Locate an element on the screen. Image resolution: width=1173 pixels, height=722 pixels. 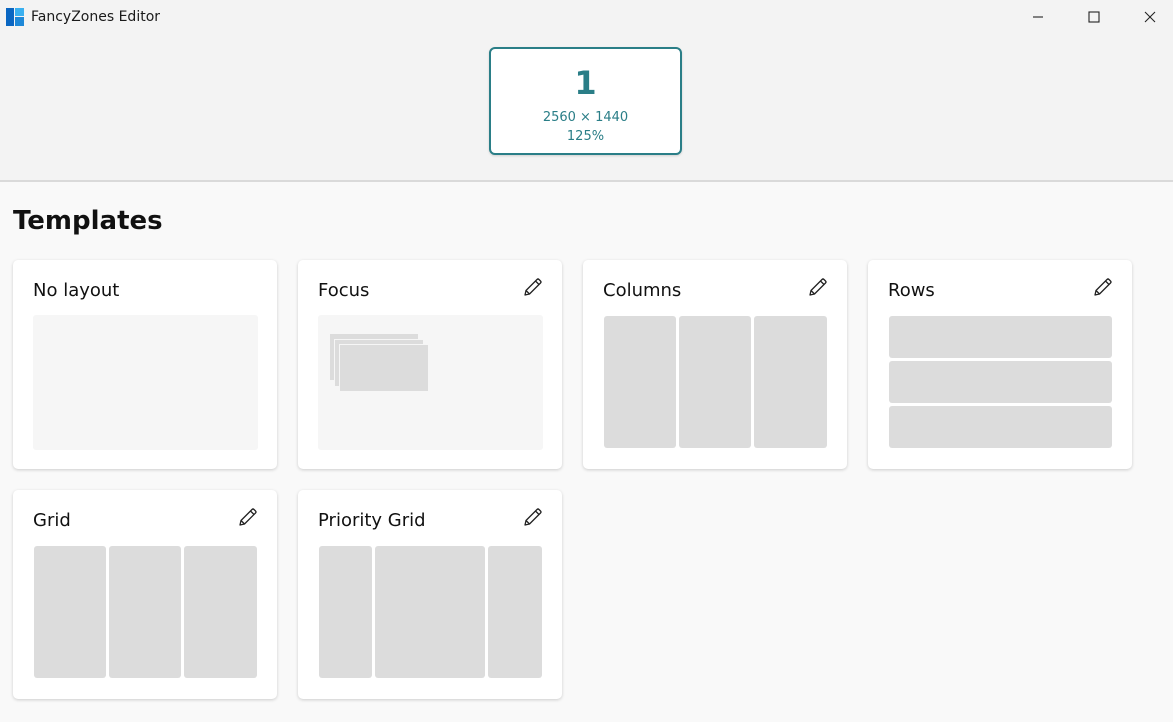
template-card-columns: Columns is located at coordinates (715, 364).